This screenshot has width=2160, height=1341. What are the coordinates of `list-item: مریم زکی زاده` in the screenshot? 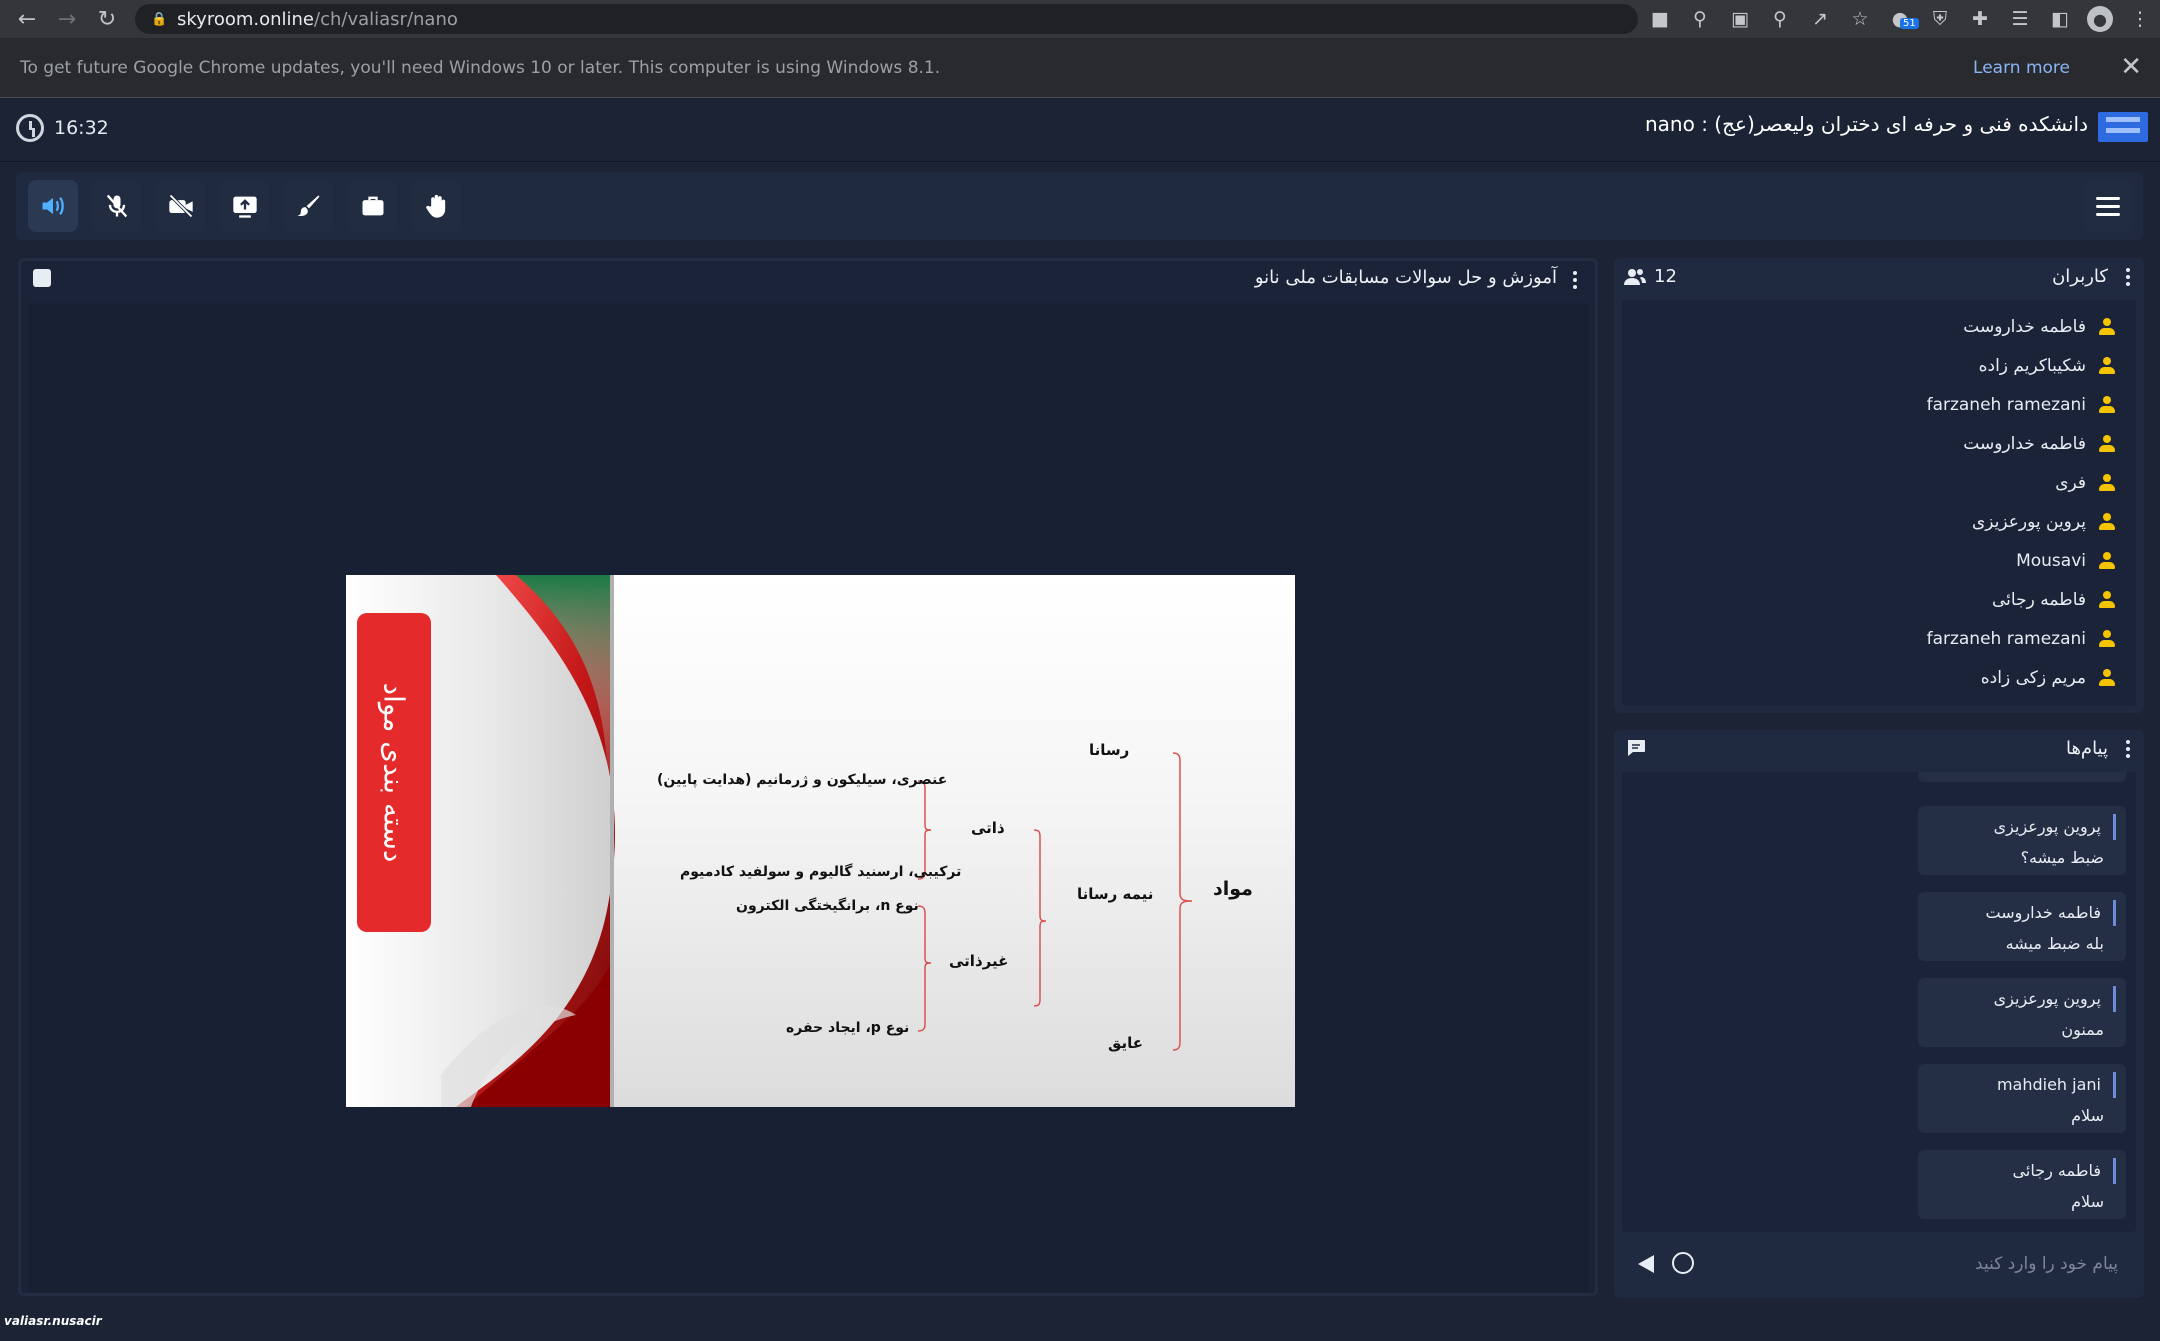 It's located at (2048, 678).